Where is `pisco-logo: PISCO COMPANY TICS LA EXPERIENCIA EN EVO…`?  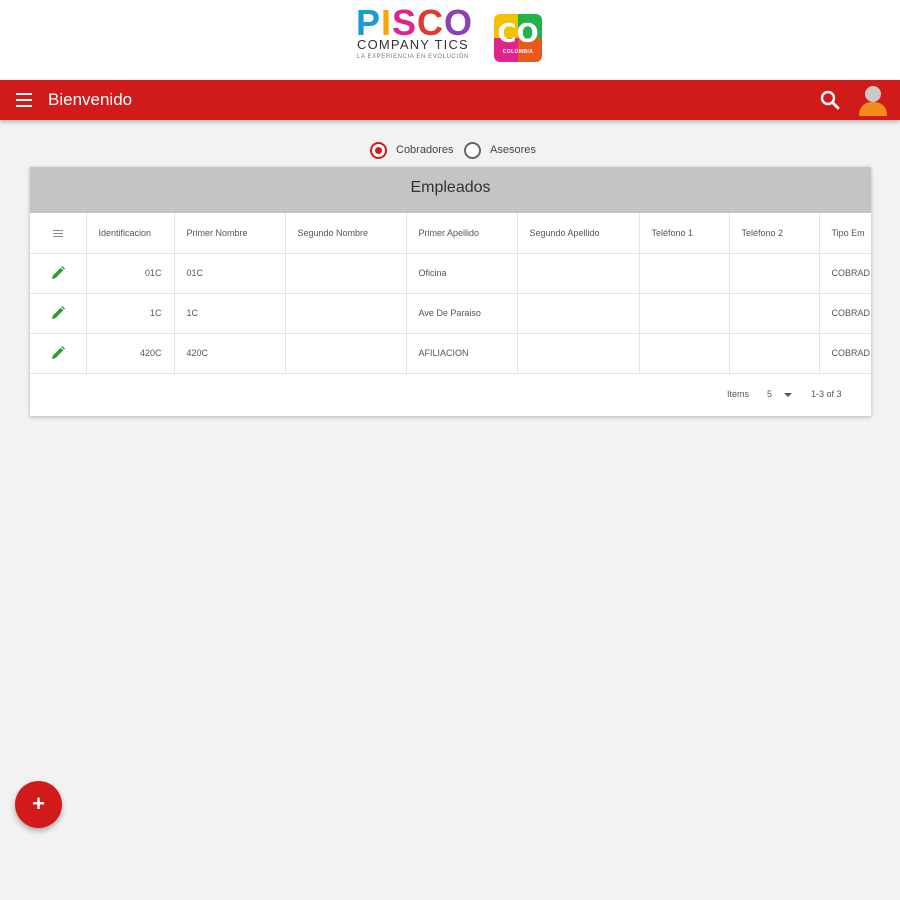 pisco-logo: PISCO COMPANY TICS LA EXPERIENCIA EN EVO… is located at coordinates (451, 34).